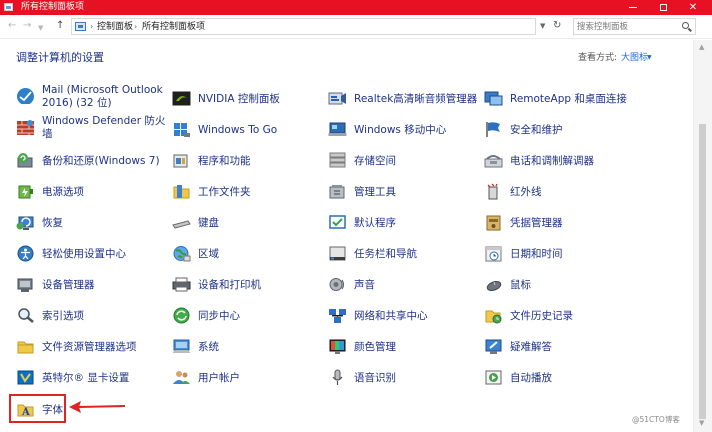  I want to click on item-speech-recognition: 语音识别, so click(403, 377).